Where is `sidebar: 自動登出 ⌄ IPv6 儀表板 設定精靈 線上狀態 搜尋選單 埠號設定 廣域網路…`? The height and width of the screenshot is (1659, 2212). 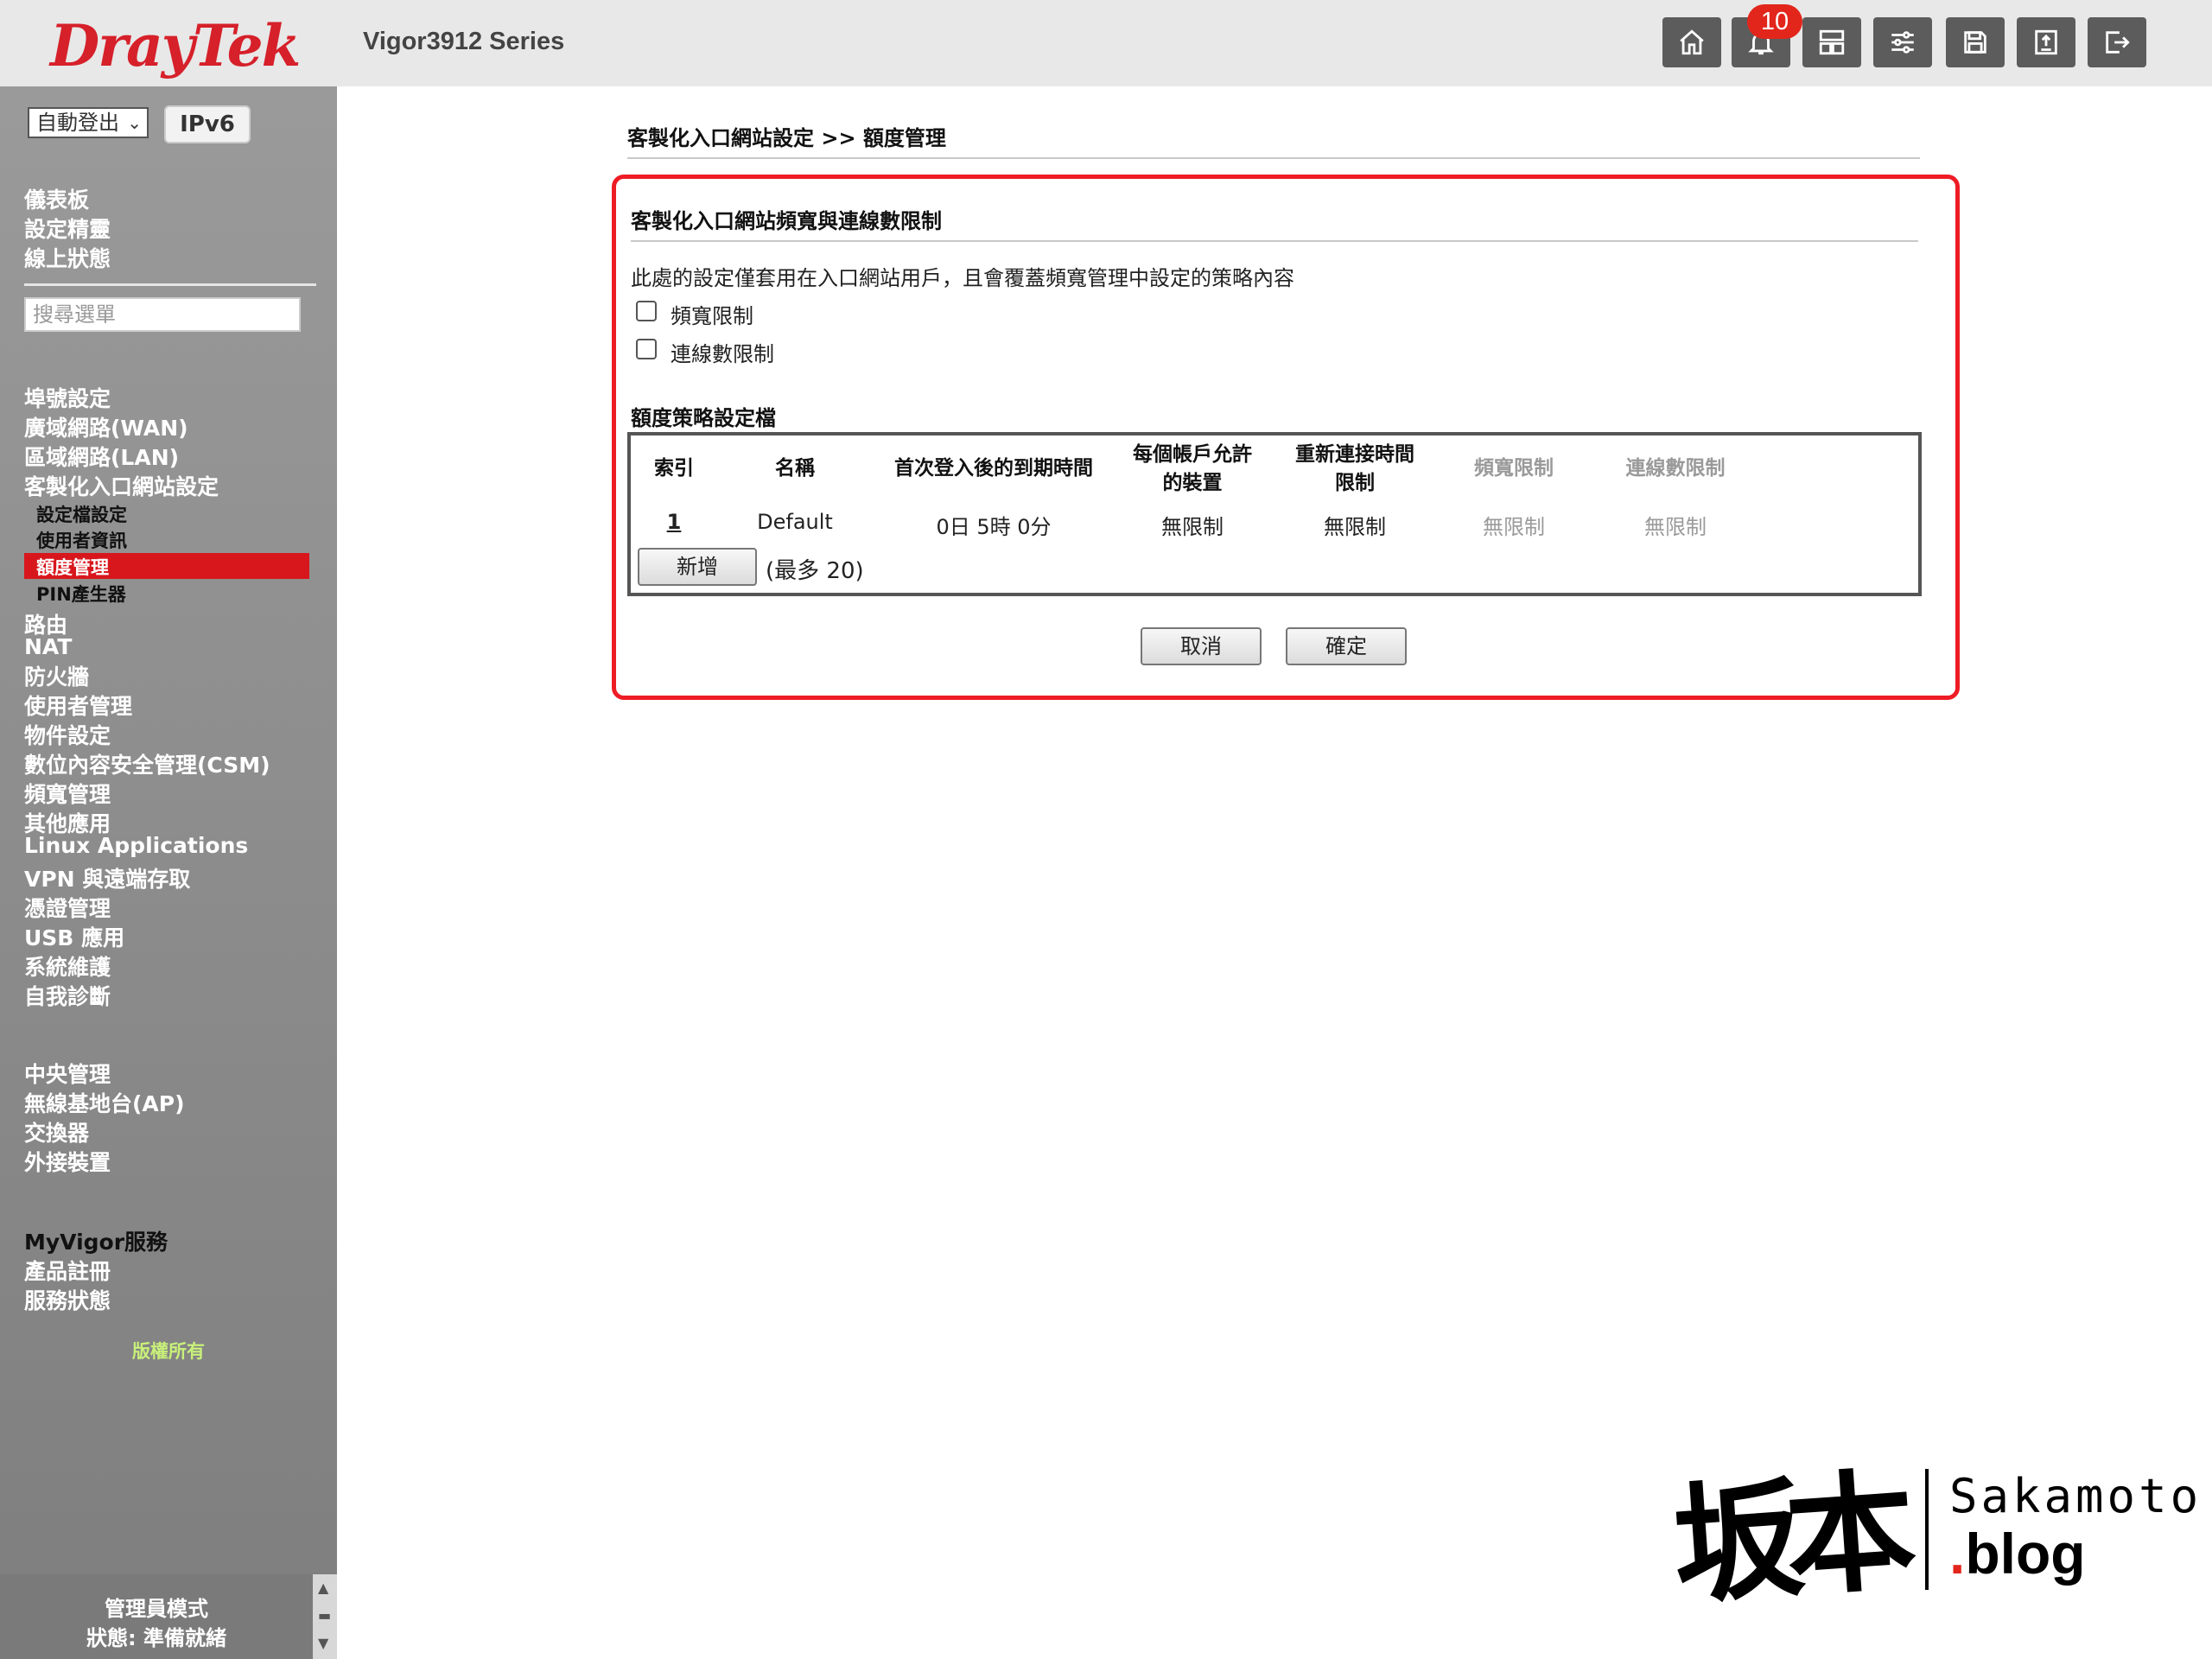 sidebar: 自動登出 ⌄ IPv6 儀表板 設定精靈 線上狀態 搜尋選單 埠號設定 廣域網路… is located at coordinates (168, 872).